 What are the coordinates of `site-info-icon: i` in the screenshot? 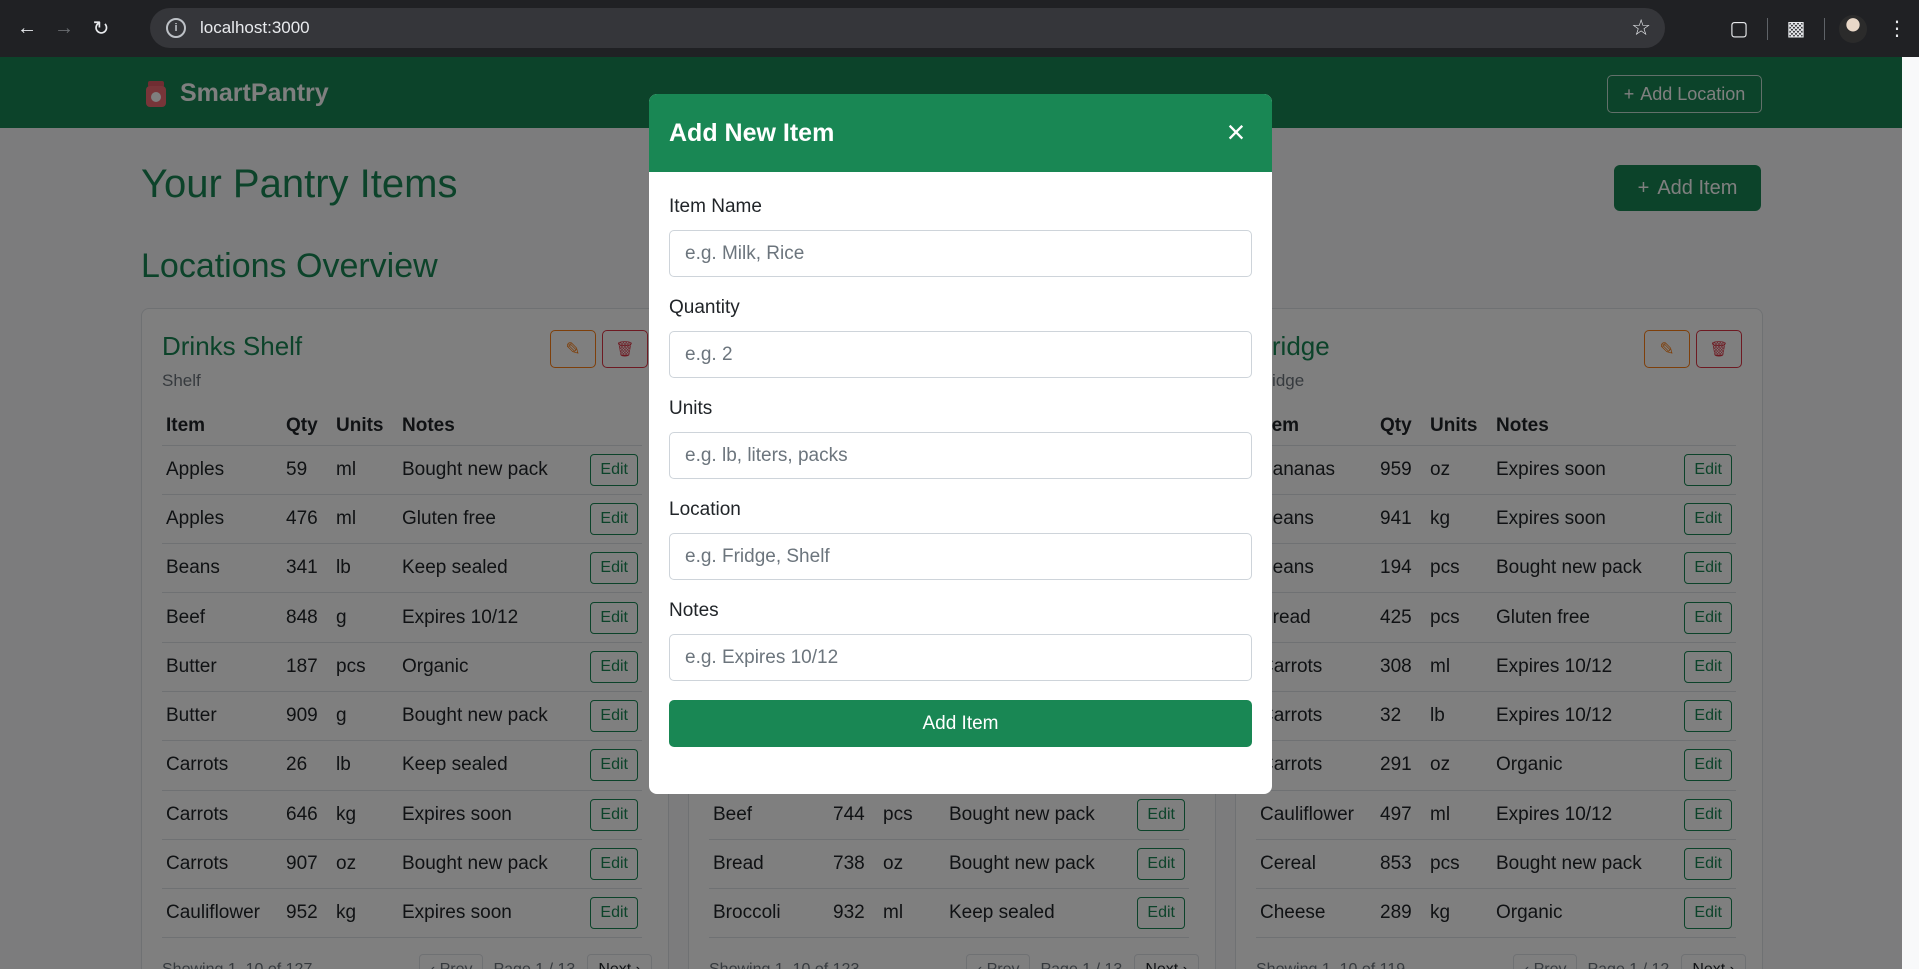 It's located at (176, 28).